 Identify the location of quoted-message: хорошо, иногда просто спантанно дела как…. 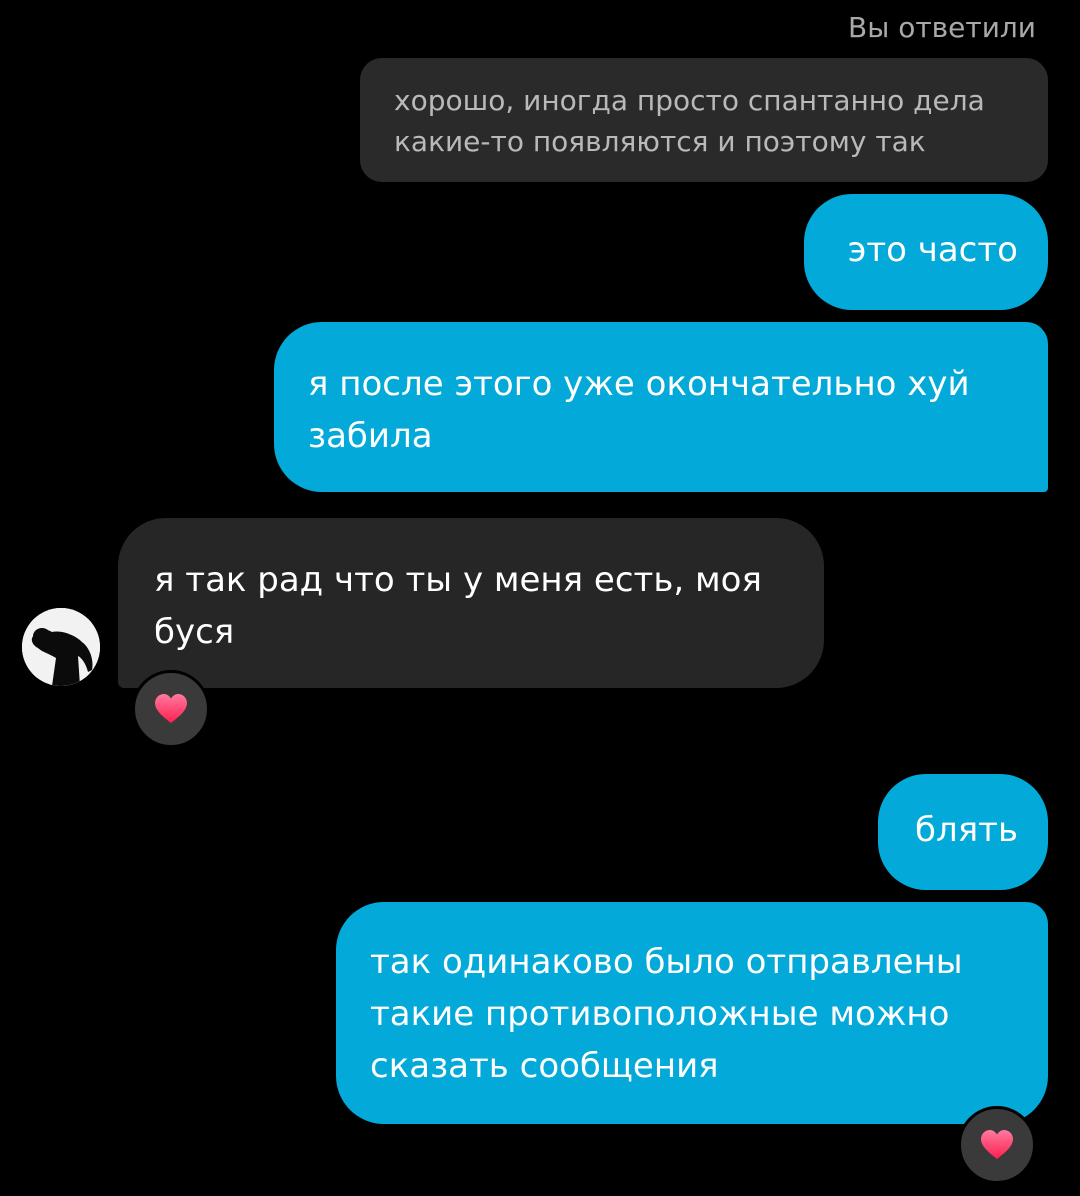
(704, 120).